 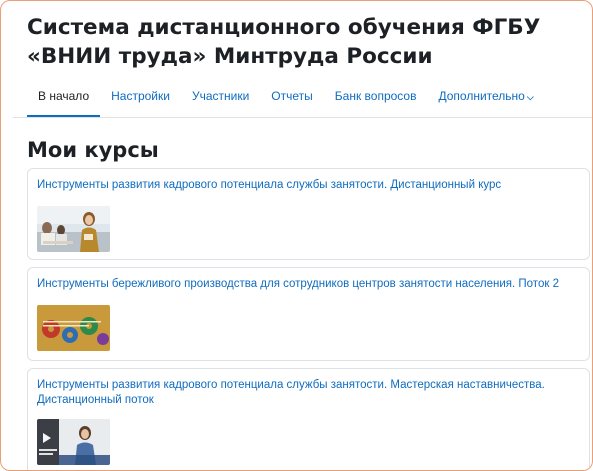 What do you see at coordinates (481, 96) in the screenshot?
I see `nav-item-label: Дополнительно` at bounding box center [481, 96].